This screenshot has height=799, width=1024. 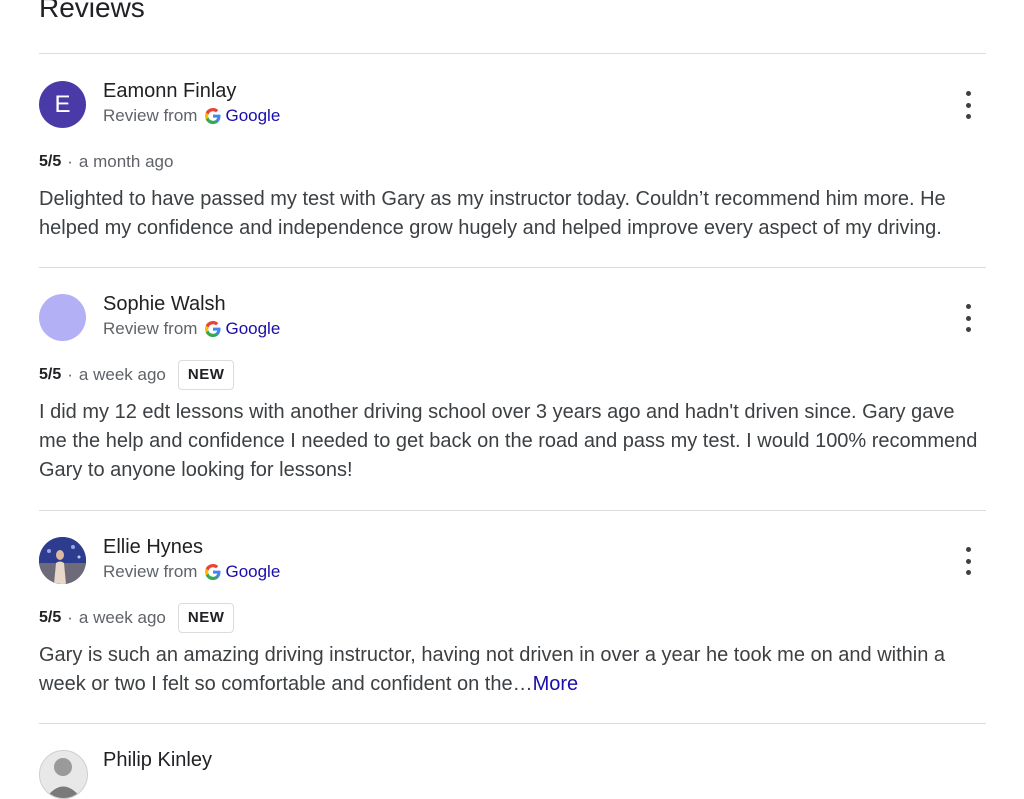 I want to click on reviewer-name: Philip Kinley, so click(x=157, y=760).